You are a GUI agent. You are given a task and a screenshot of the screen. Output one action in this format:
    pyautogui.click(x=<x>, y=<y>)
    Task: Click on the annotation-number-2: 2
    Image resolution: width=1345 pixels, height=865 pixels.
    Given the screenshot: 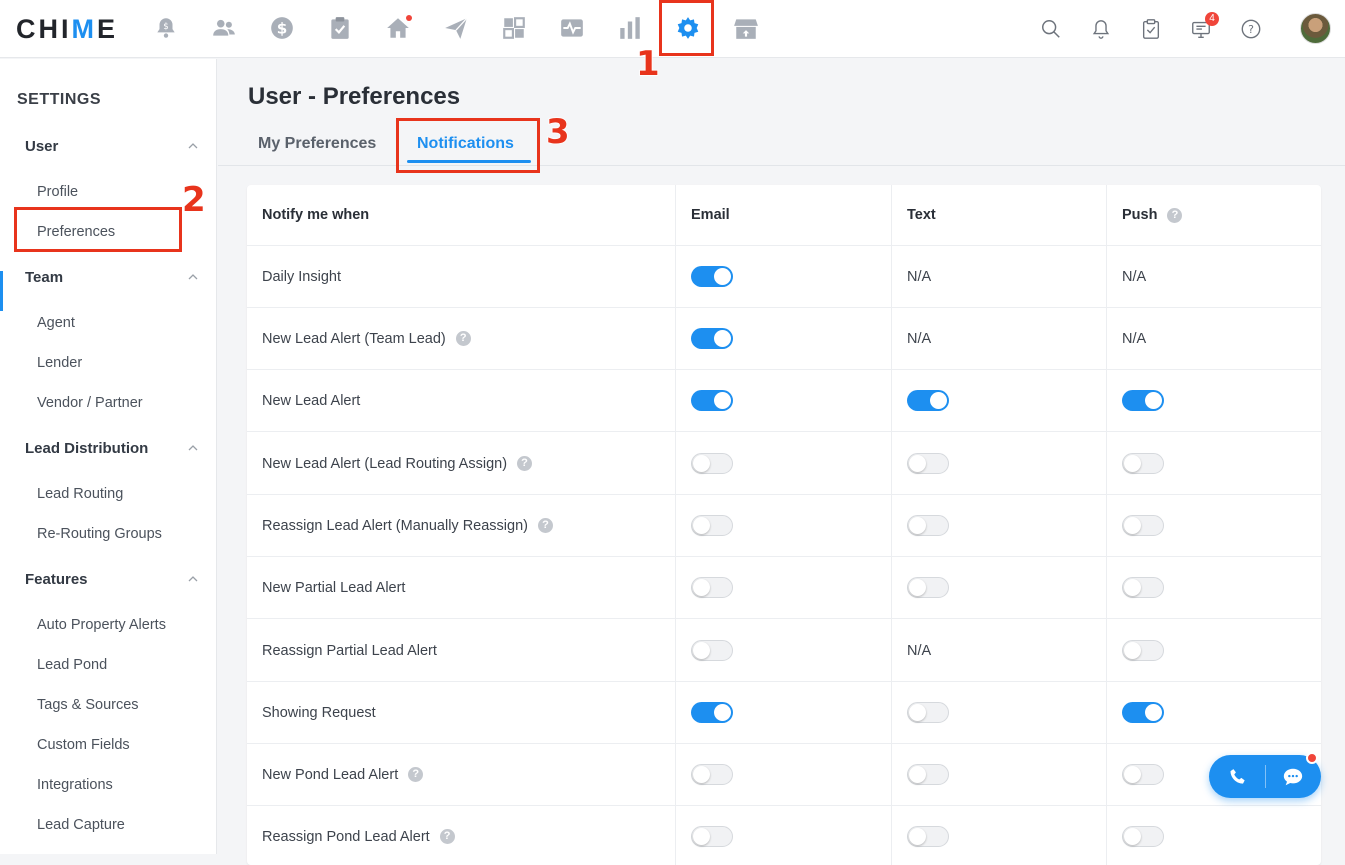 What is the action you would take?
    pyautogui.click(x=193, y=200)
    